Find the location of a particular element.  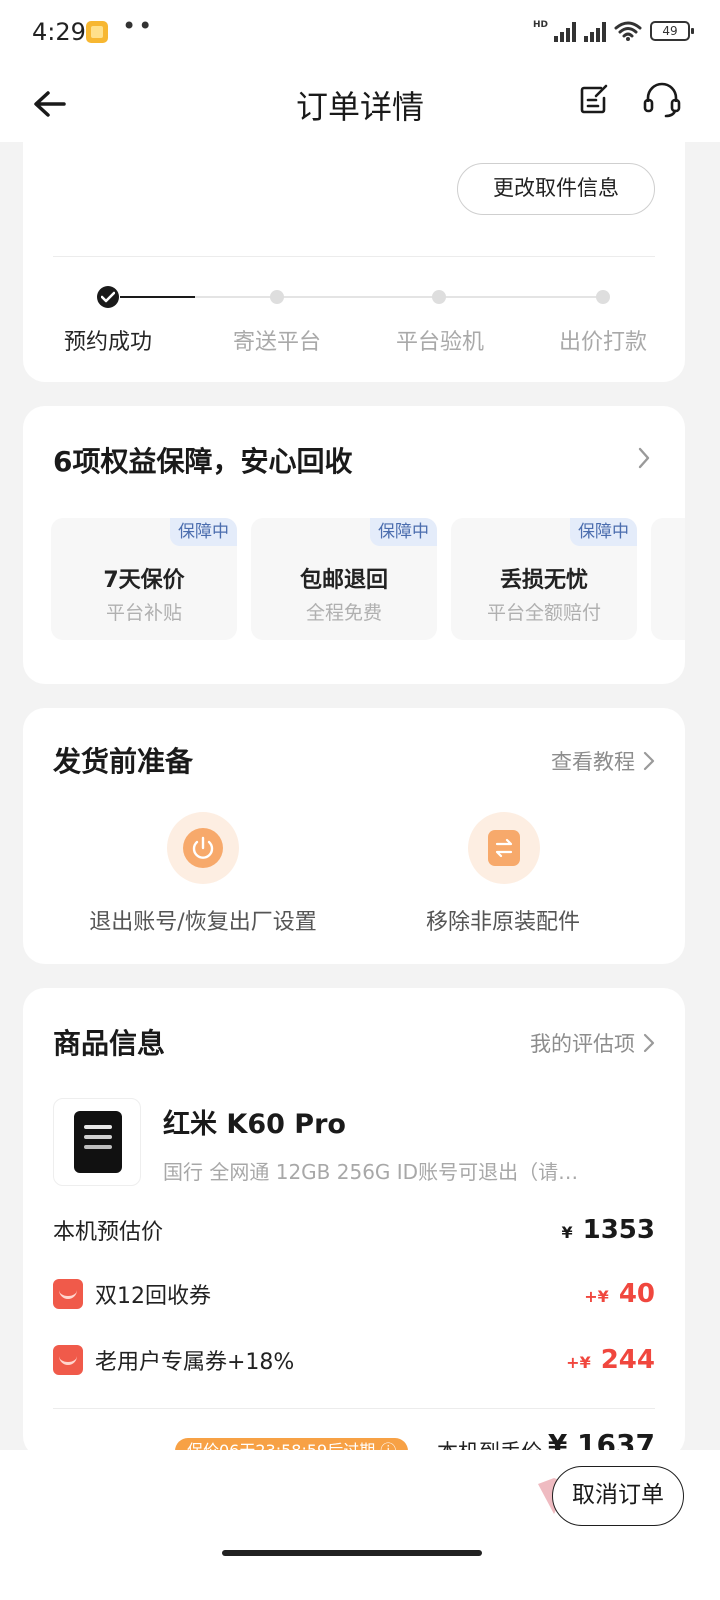

prep-label: 退出账号/恢复出厂设置 is located at coordinates (203, 922).